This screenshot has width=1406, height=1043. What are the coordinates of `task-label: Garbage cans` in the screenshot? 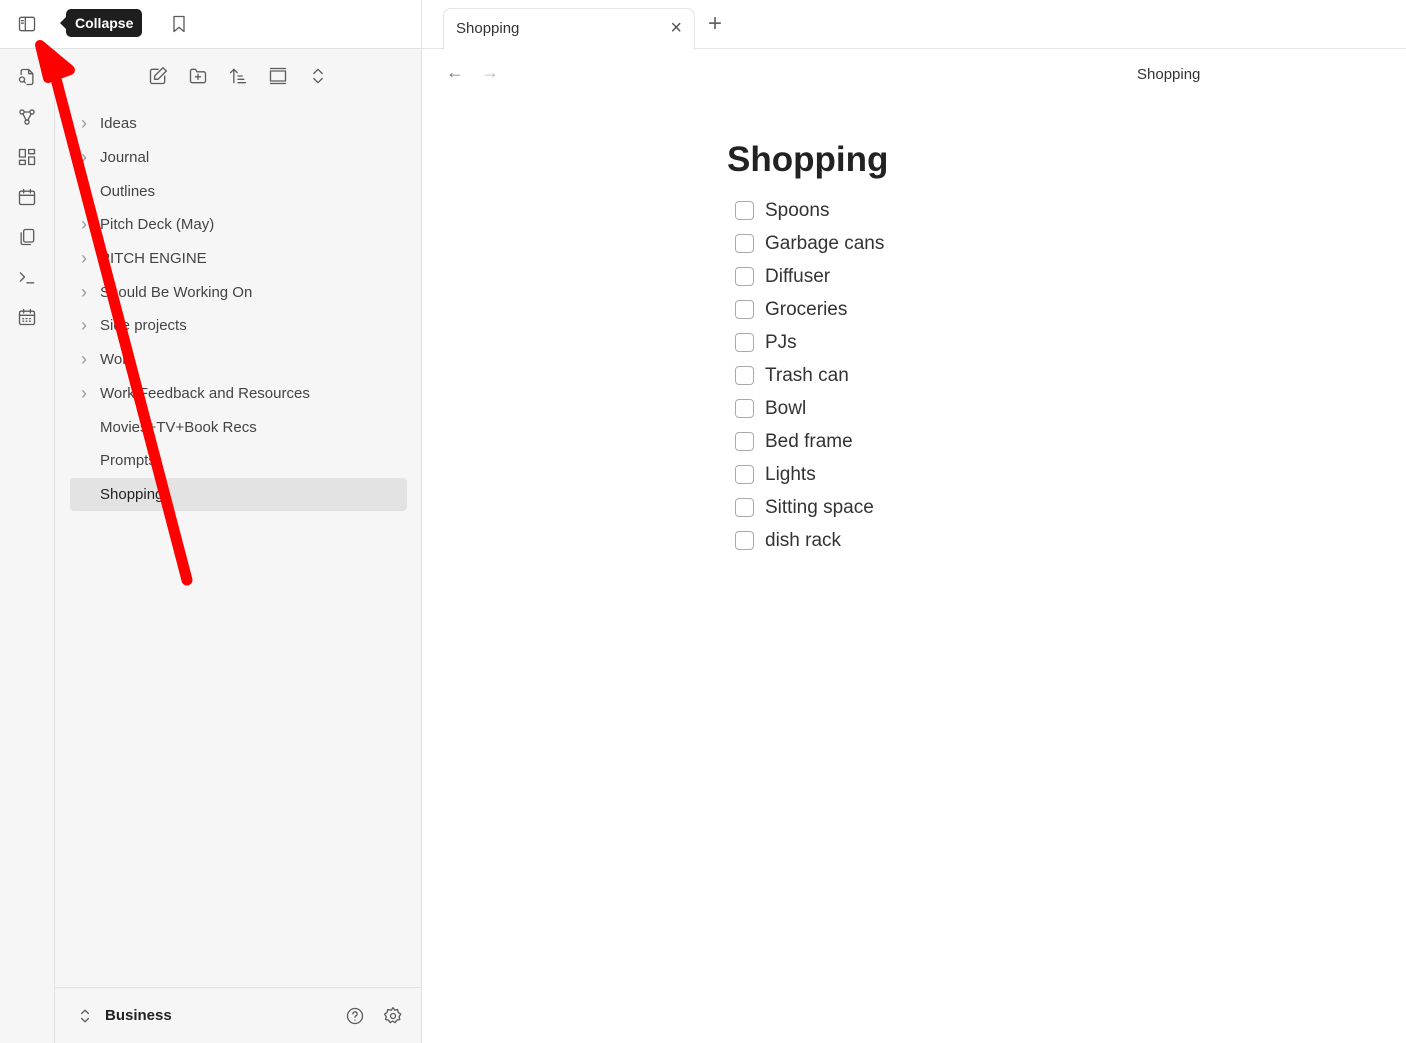 It's located at (825, 243).